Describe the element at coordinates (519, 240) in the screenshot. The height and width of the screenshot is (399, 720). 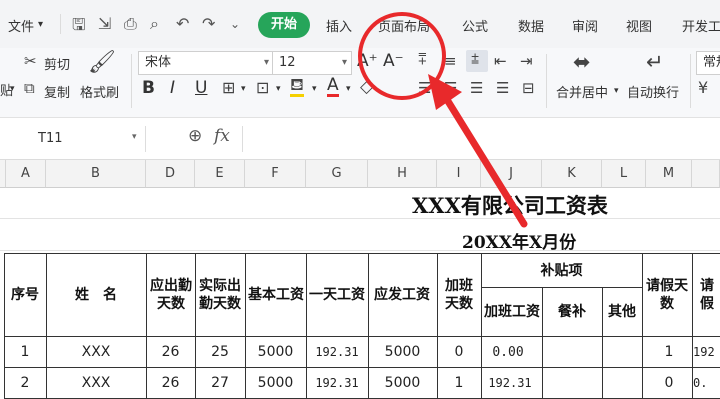
I see `sheet-subtitle: 20XX年X月份` at that location.